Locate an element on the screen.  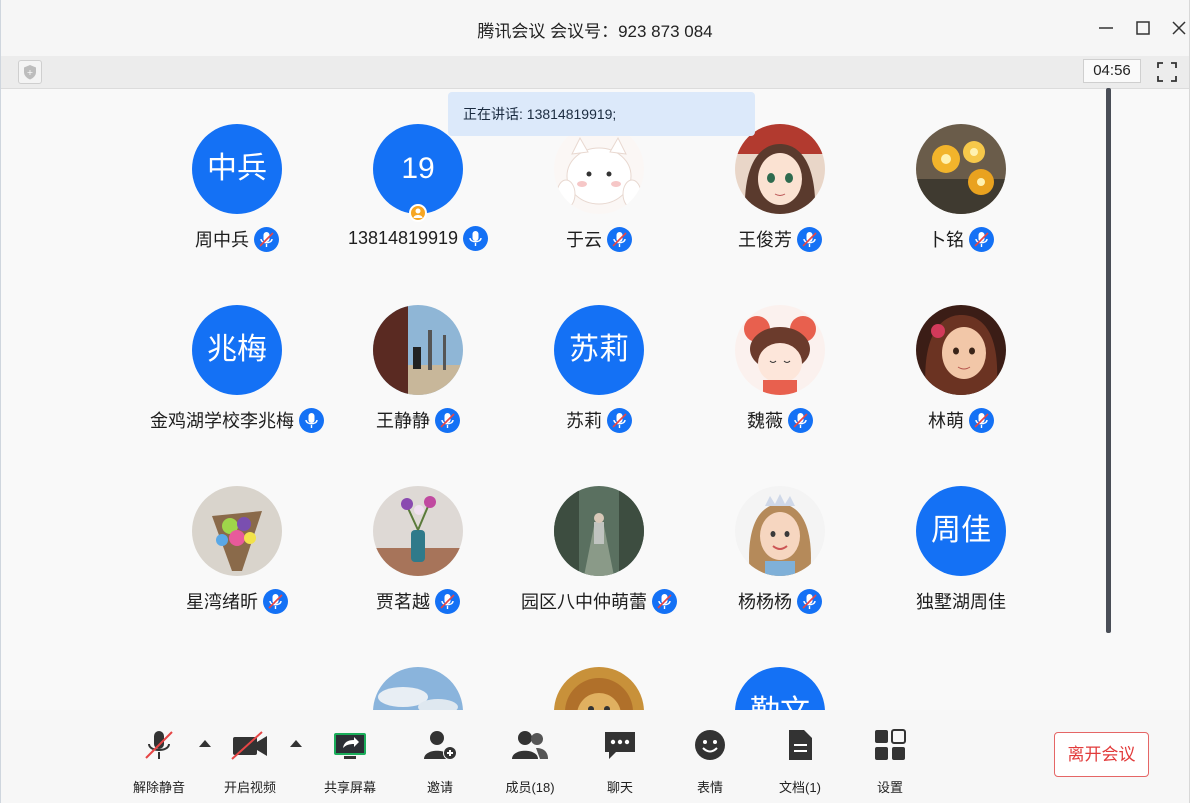
participant-tile: 苏莉 苏莉 is located at coordinates (599, 390).